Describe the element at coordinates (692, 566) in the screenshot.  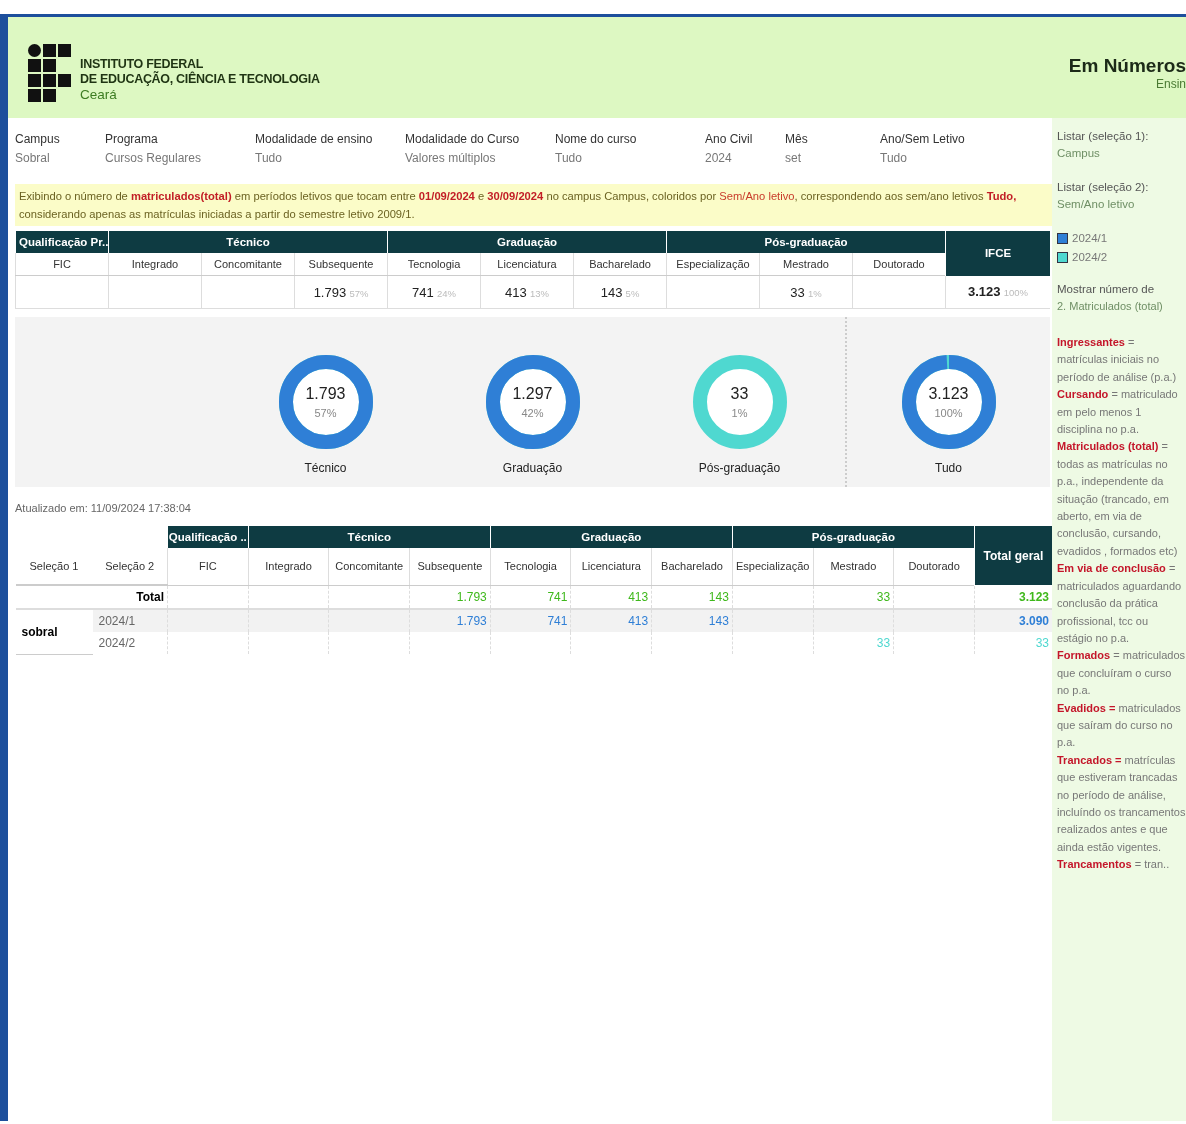
I see `column-header: Bacharelado` at that location.